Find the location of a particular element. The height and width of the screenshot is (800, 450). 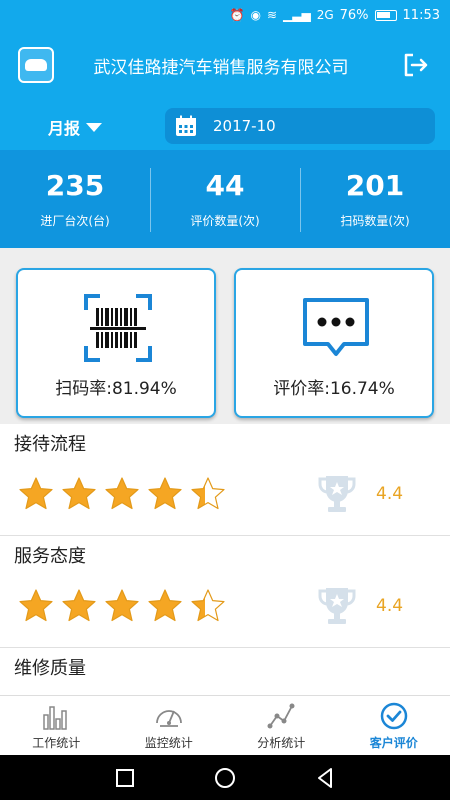

app-header: 武汉佳路捷汽车销售服务有限公司 is located at coordinates (225, 65).